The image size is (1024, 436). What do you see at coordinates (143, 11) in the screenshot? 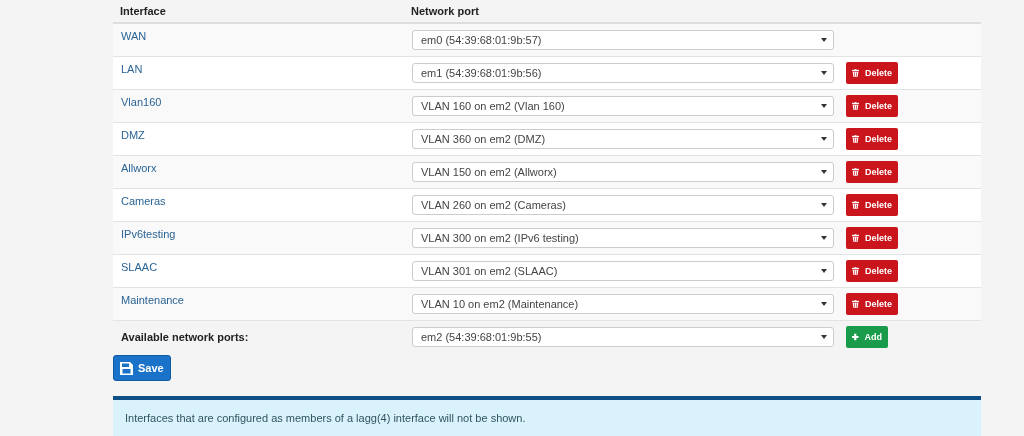
I see `column-header: Interface` at bounding box center [143, 11].